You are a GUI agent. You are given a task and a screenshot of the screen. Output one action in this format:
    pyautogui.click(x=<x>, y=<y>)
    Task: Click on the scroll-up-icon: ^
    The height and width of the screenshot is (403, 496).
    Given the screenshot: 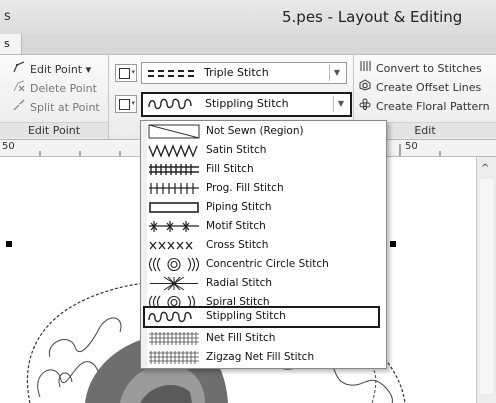 What is the action you would take?
    pyautogui.click(x=485, y=168)
    